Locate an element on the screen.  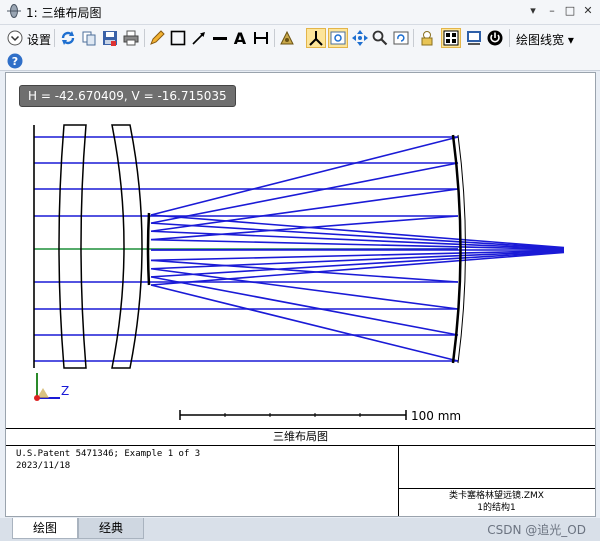
toolbar: 设置 A 绘图线宽 ▾ is located at coordinates (300, 37).